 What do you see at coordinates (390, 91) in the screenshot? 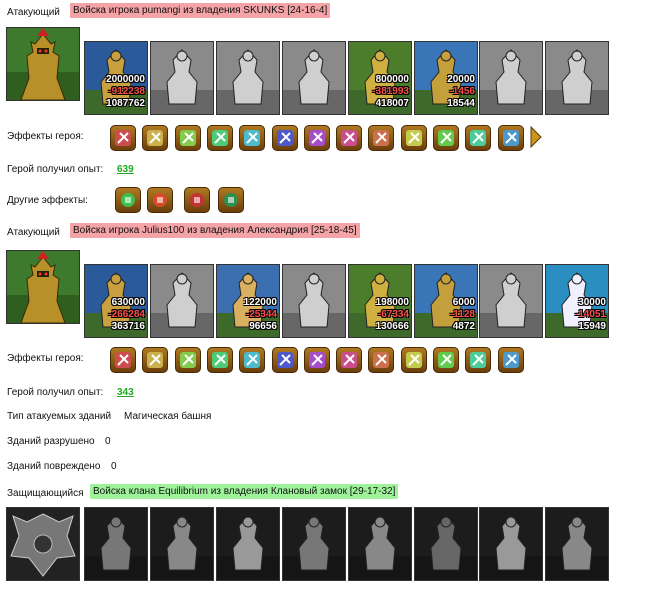
I see `unit-losses: -381993` at bounding box center [390, 91].